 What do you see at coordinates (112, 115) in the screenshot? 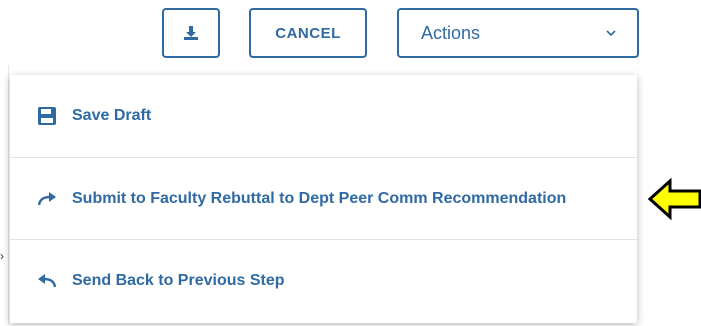
I see `menu-item-label: Save Draft` at bounding box center [112, 115].